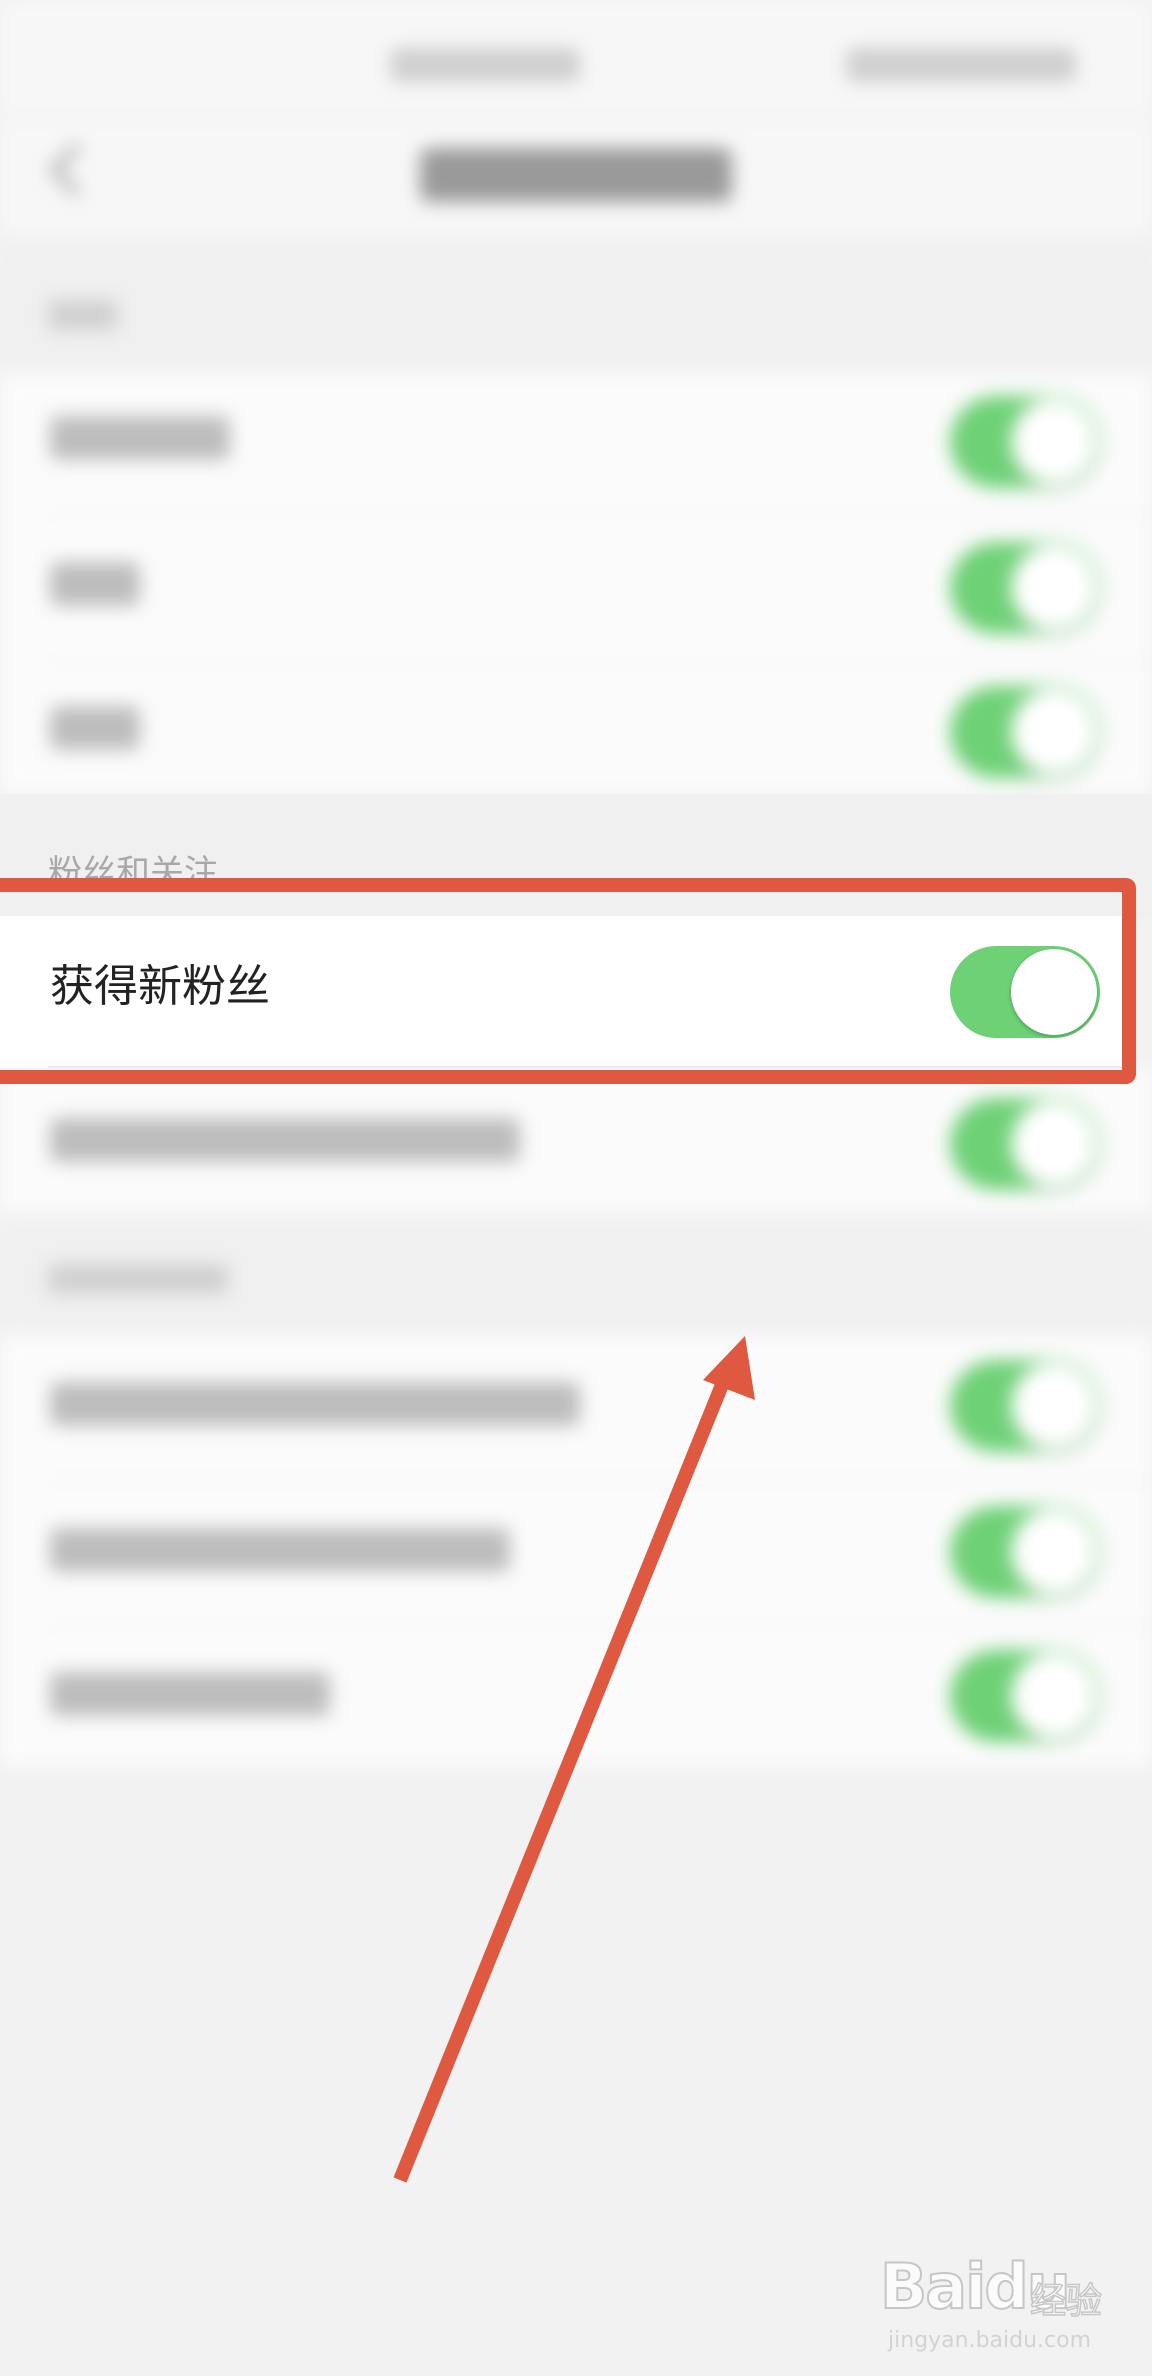 The width and height of the screenshot is (1152, 2376). I want to click on watermark-logo: Baidu 经验 jingyan.baidu.com, so click(991, 2304).